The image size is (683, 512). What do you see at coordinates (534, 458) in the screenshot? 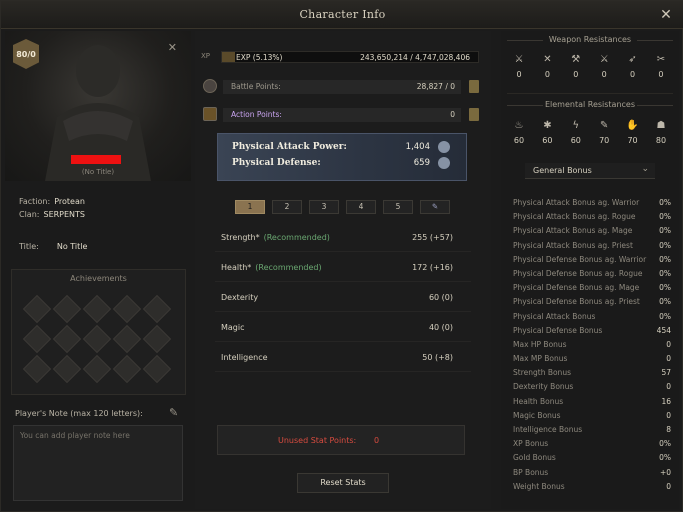
I see `bonus-name: Gold Bonus` at bounding box center [534, 458].